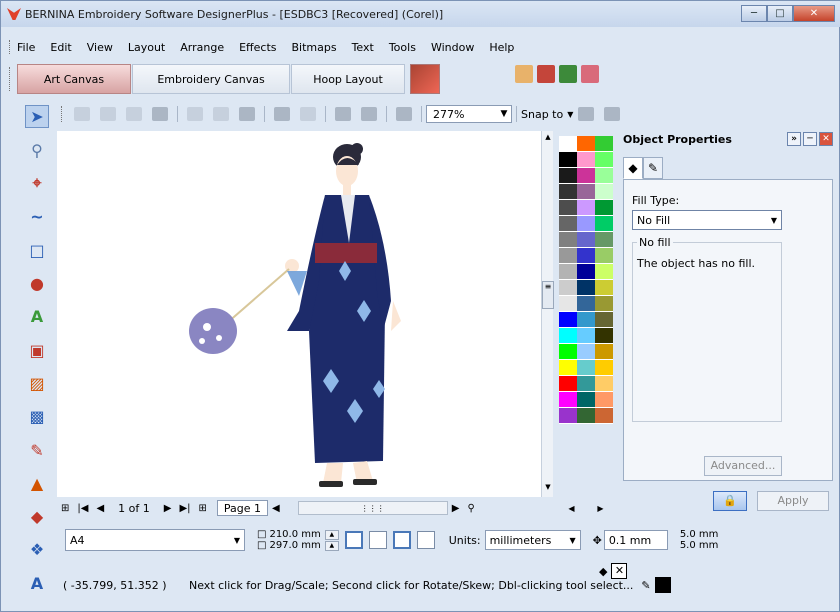  Describe the element at coordinates (146, 47) in the screenshot. I see `menu-layout: Layout` at that location.